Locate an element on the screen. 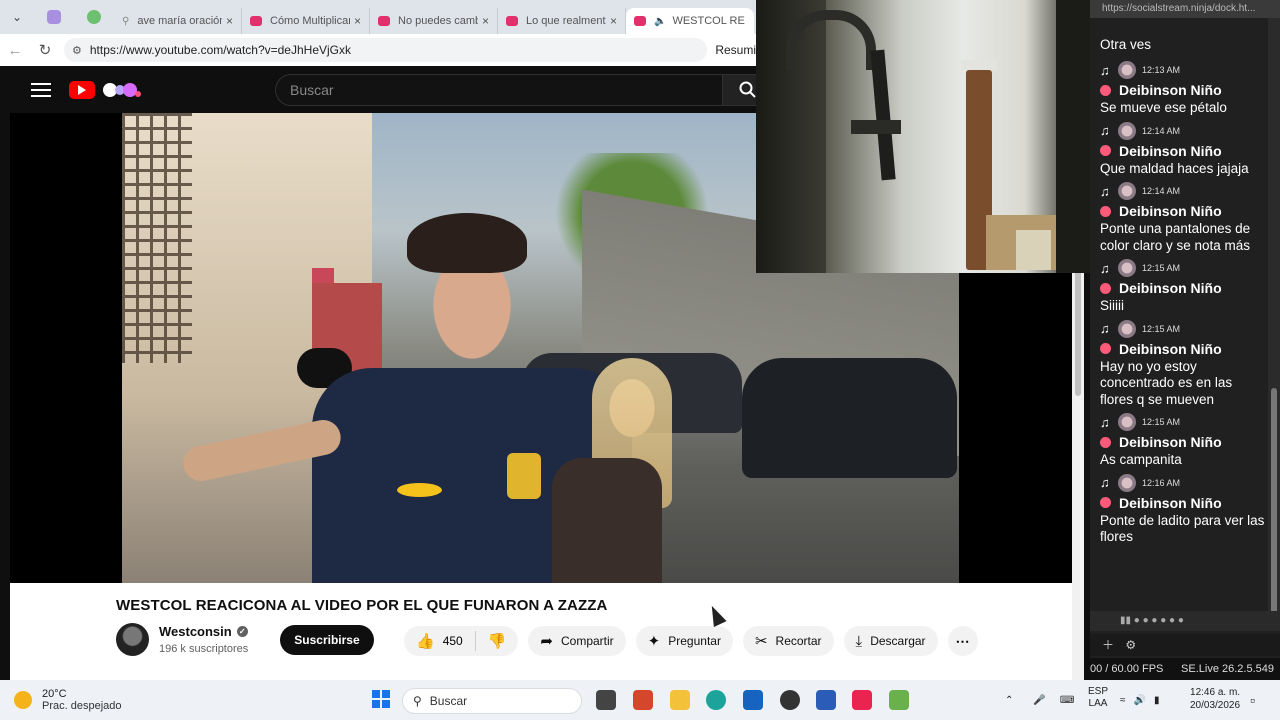  tab-list-dropdown-icon: ⌄ is located at coordinates (17, 17).